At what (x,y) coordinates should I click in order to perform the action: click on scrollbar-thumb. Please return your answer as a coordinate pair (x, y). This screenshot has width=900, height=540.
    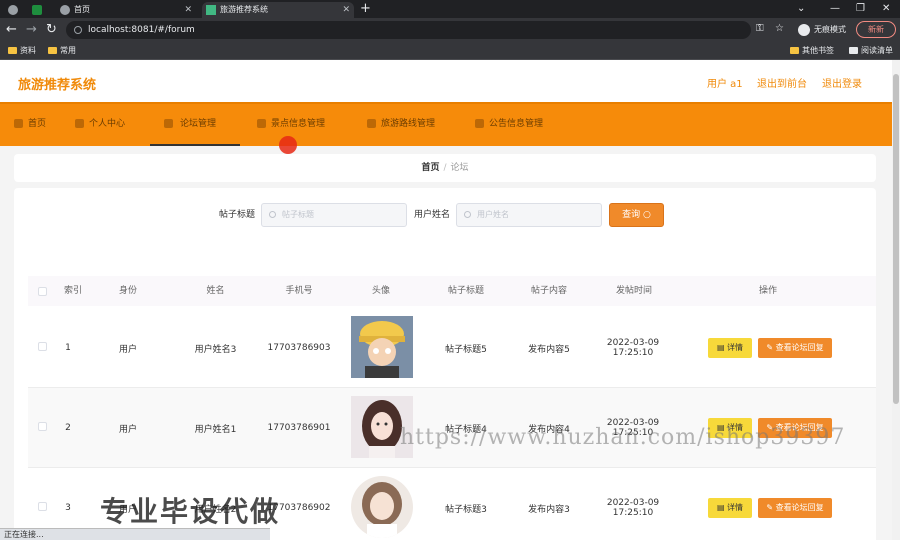
    Looking at the image, I should click on (896, 239).